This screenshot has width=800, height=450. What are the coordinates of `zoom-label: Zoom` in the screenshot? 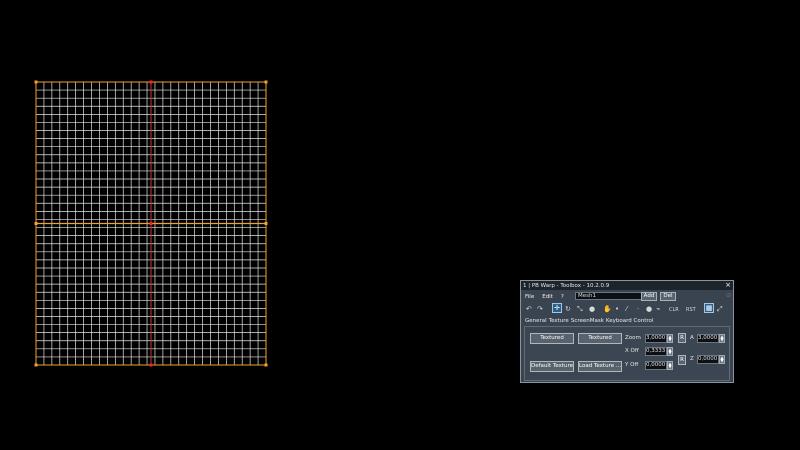 It's located at (633, 338).